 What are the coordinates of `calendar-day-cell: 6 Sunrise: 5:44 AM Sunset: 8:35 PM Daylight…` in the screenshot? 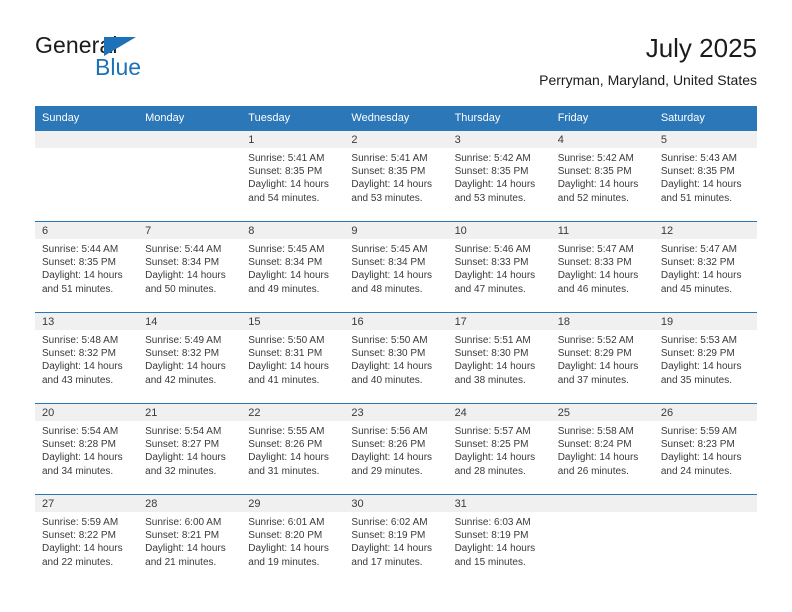 It's located at (87, 267).